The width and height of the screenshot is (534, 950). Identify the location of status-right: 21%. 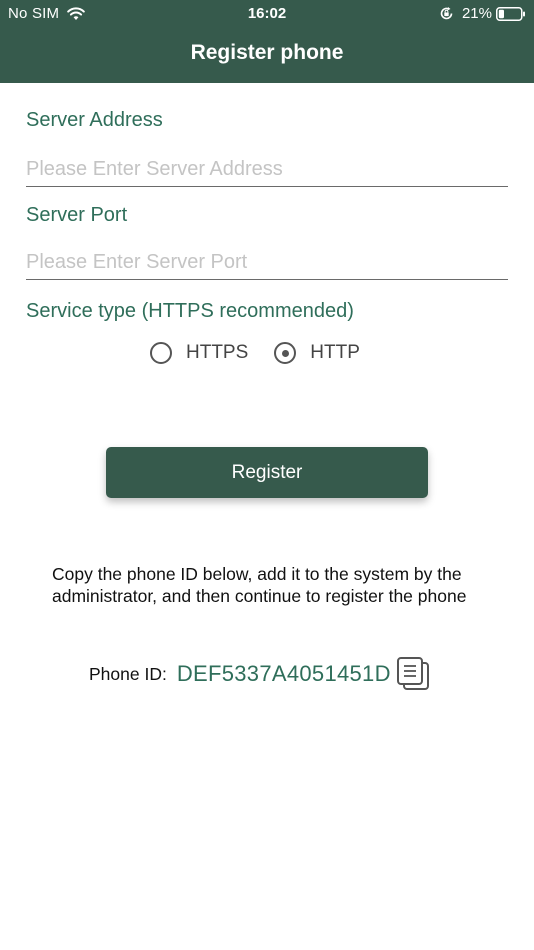
(482, 13).